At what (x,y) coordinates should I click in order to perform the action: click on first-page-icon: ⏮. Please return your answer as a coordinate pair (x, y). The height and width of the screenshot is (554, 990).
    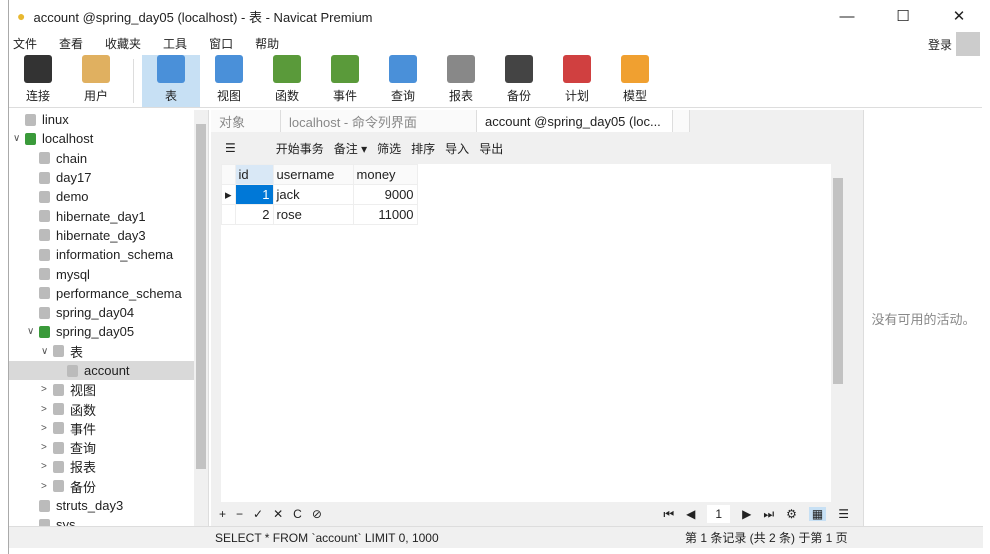
    Looking at the image, I should click on (668, 514).